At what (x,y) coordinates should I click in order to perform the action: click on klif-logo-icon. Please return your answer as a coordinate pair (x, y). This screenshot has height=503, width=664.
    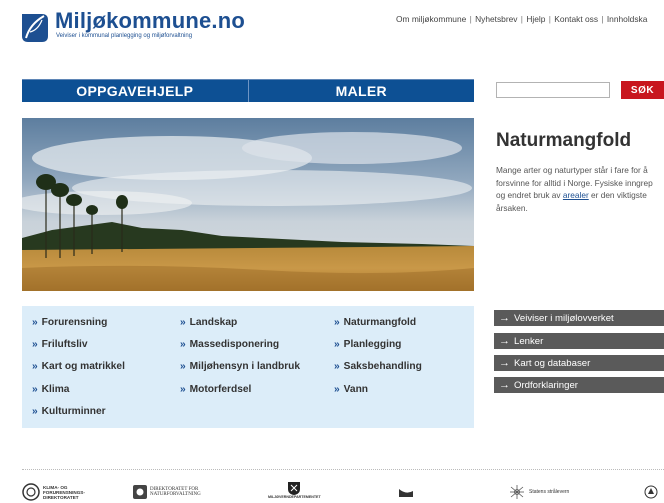
    Looking at the image, I should click on (31, 492).